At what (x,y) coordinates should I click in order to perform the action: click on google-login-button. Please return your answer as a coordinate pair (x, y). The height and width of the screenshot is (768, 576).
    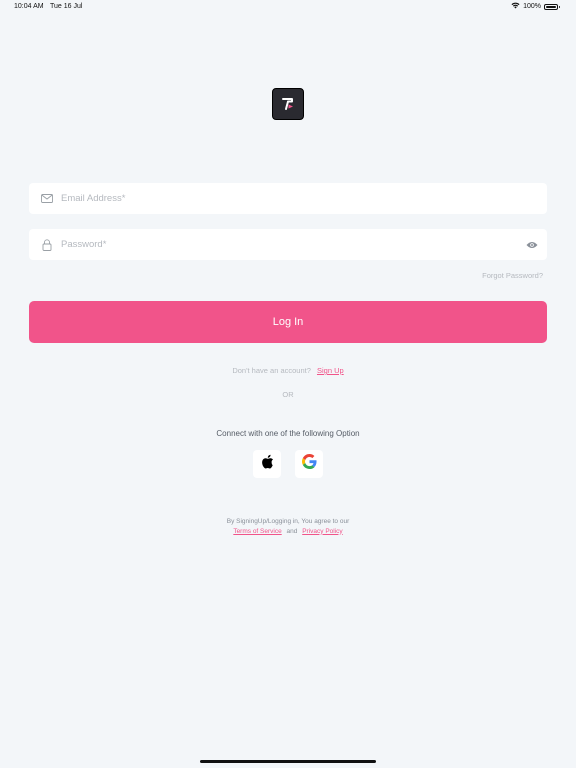
    Looking at the image, I should click on (309, 464).